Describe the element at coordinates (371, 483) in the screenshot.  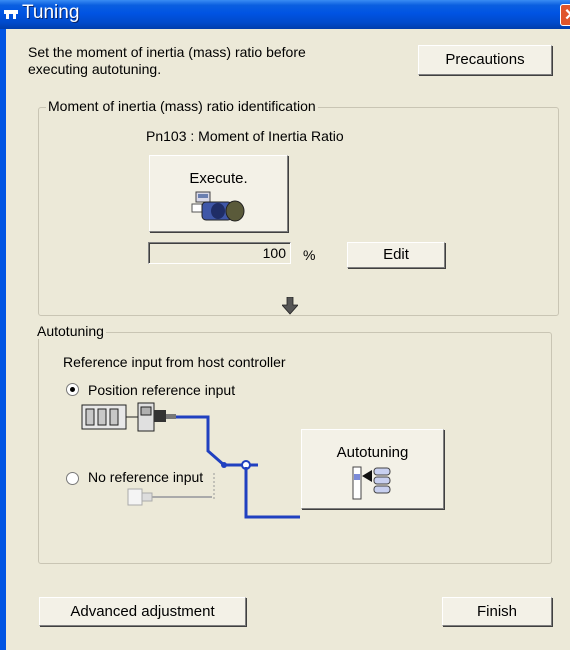
I see `autotuning-icon` at that location.